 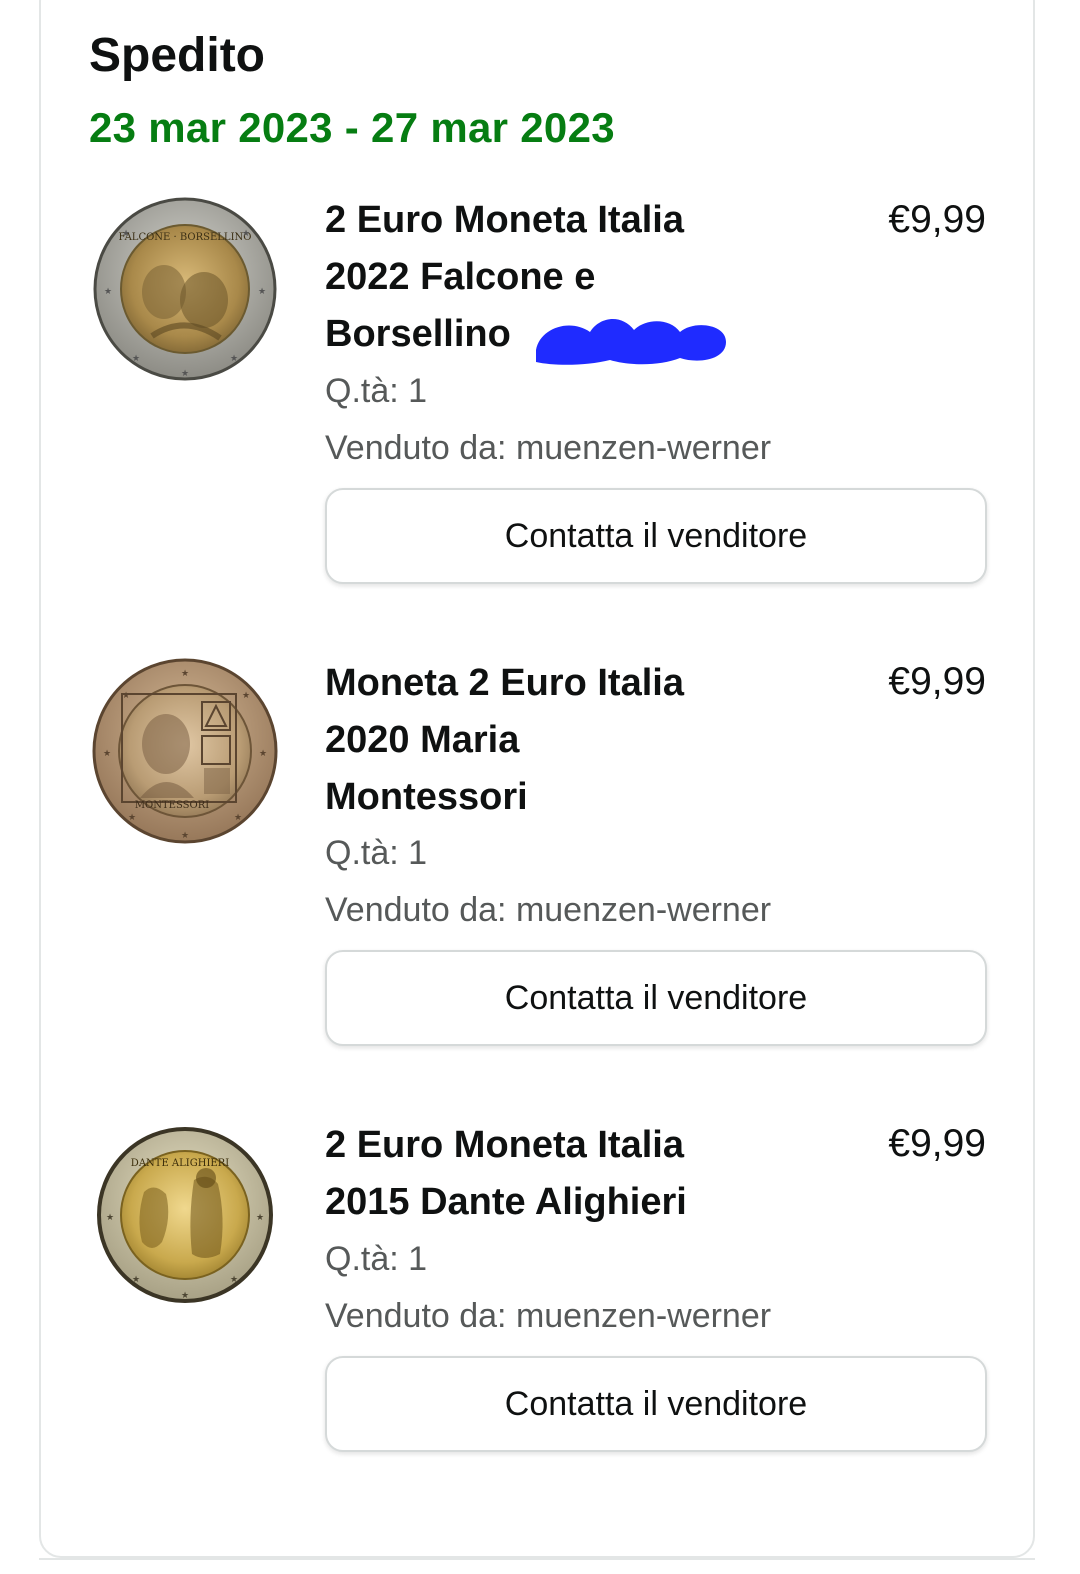 I want to click on coin-legend: FALCONE · BORSELLINO, so click(x=185, y=237).